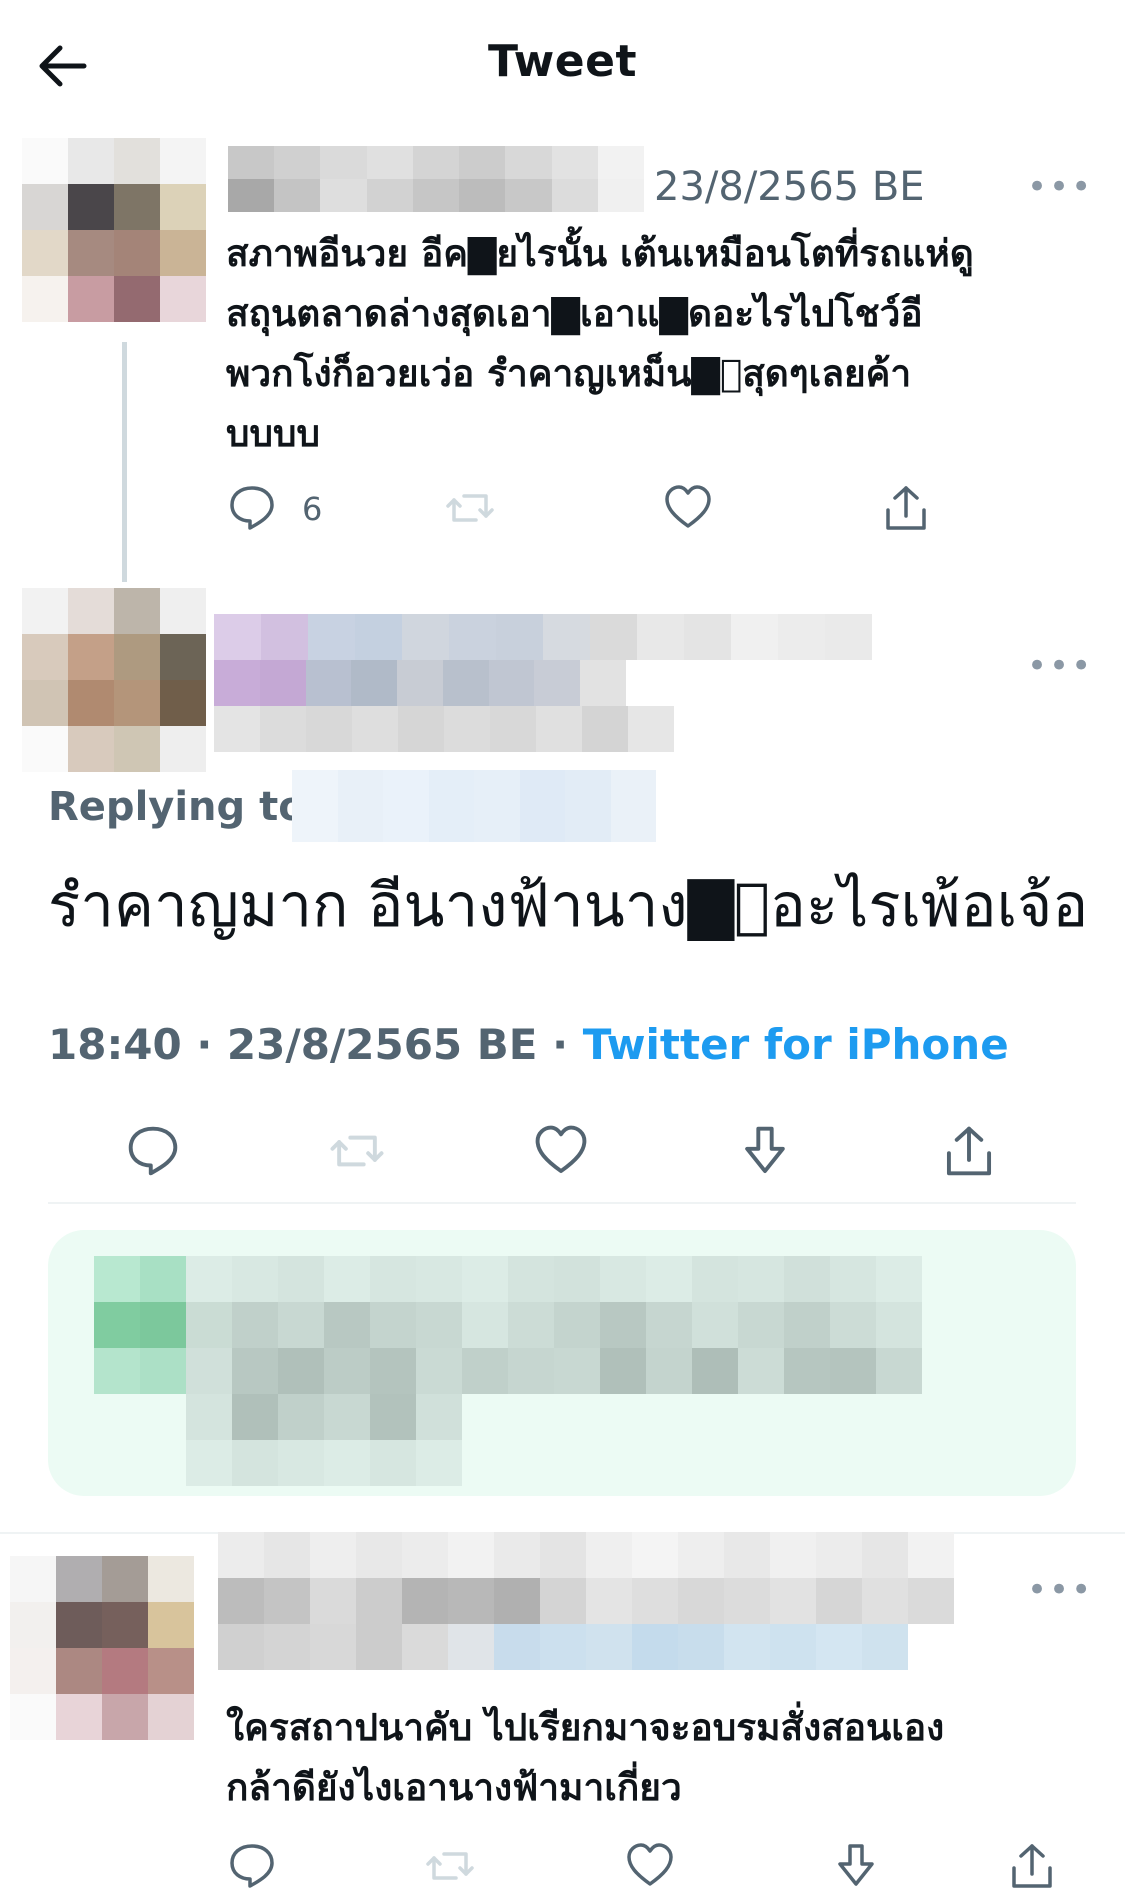 This screenshot has width=1125, height=1896. What do you see at coordinates (474, 806) in the screenshot?
I see `replying-to-handle` at bounding box center [474, 806].